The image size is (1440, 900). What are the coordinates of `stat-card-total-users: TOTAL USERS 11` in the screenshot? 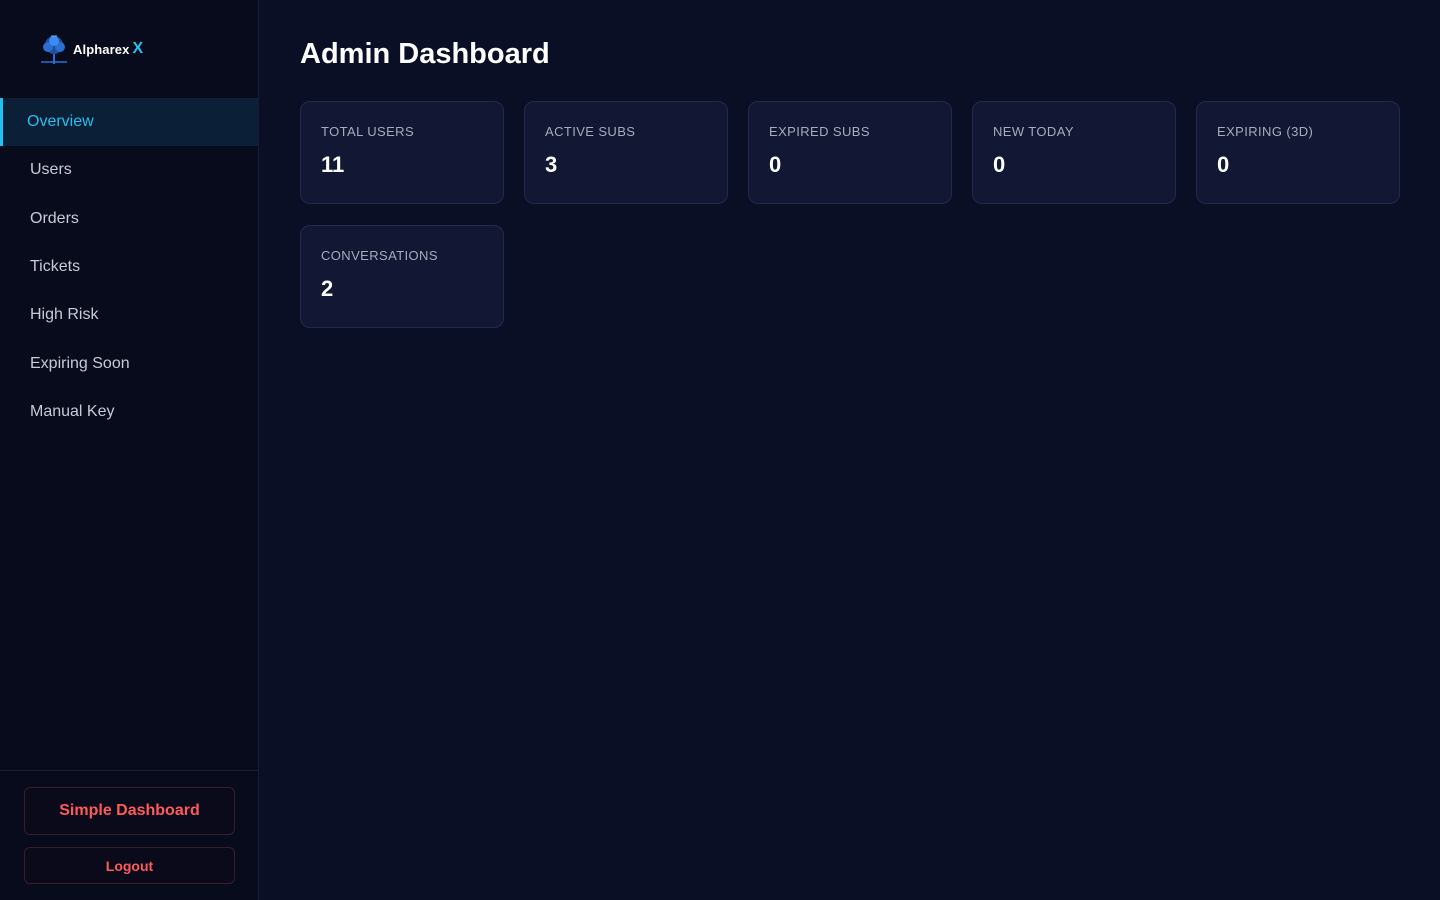 It's located at (402, 152).